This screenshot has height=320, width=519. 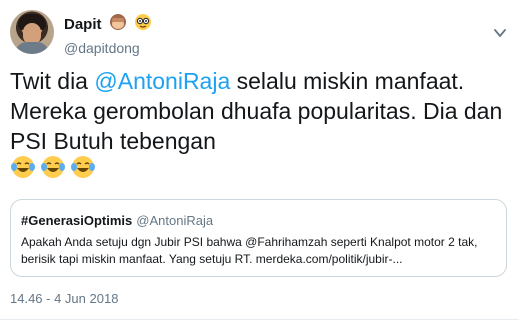 I want to click on quoted-handle: @AntoniRaja, so click(x=175, y=220).